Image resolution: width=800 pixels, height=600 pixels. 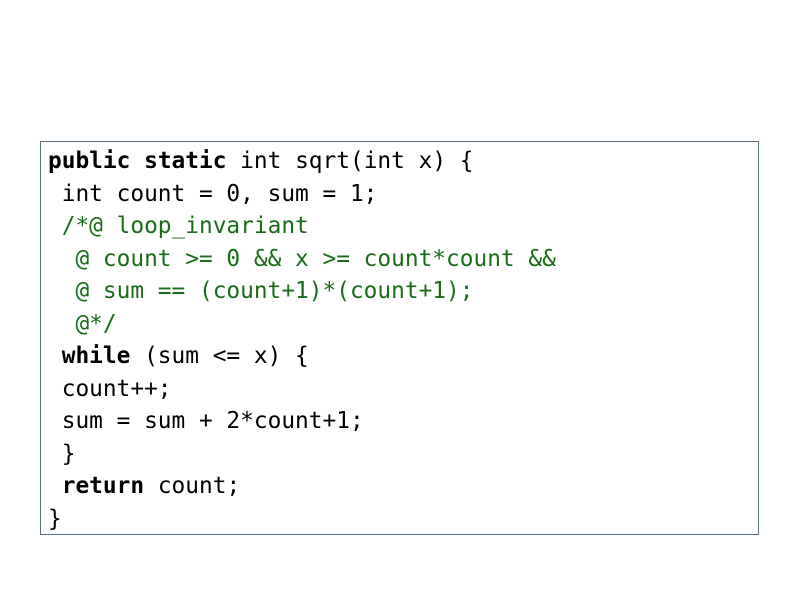 What do you see at coordinates (96, 323) in the screenshot?
I see `code-comment: @*/` at bounding box center [96, 323].